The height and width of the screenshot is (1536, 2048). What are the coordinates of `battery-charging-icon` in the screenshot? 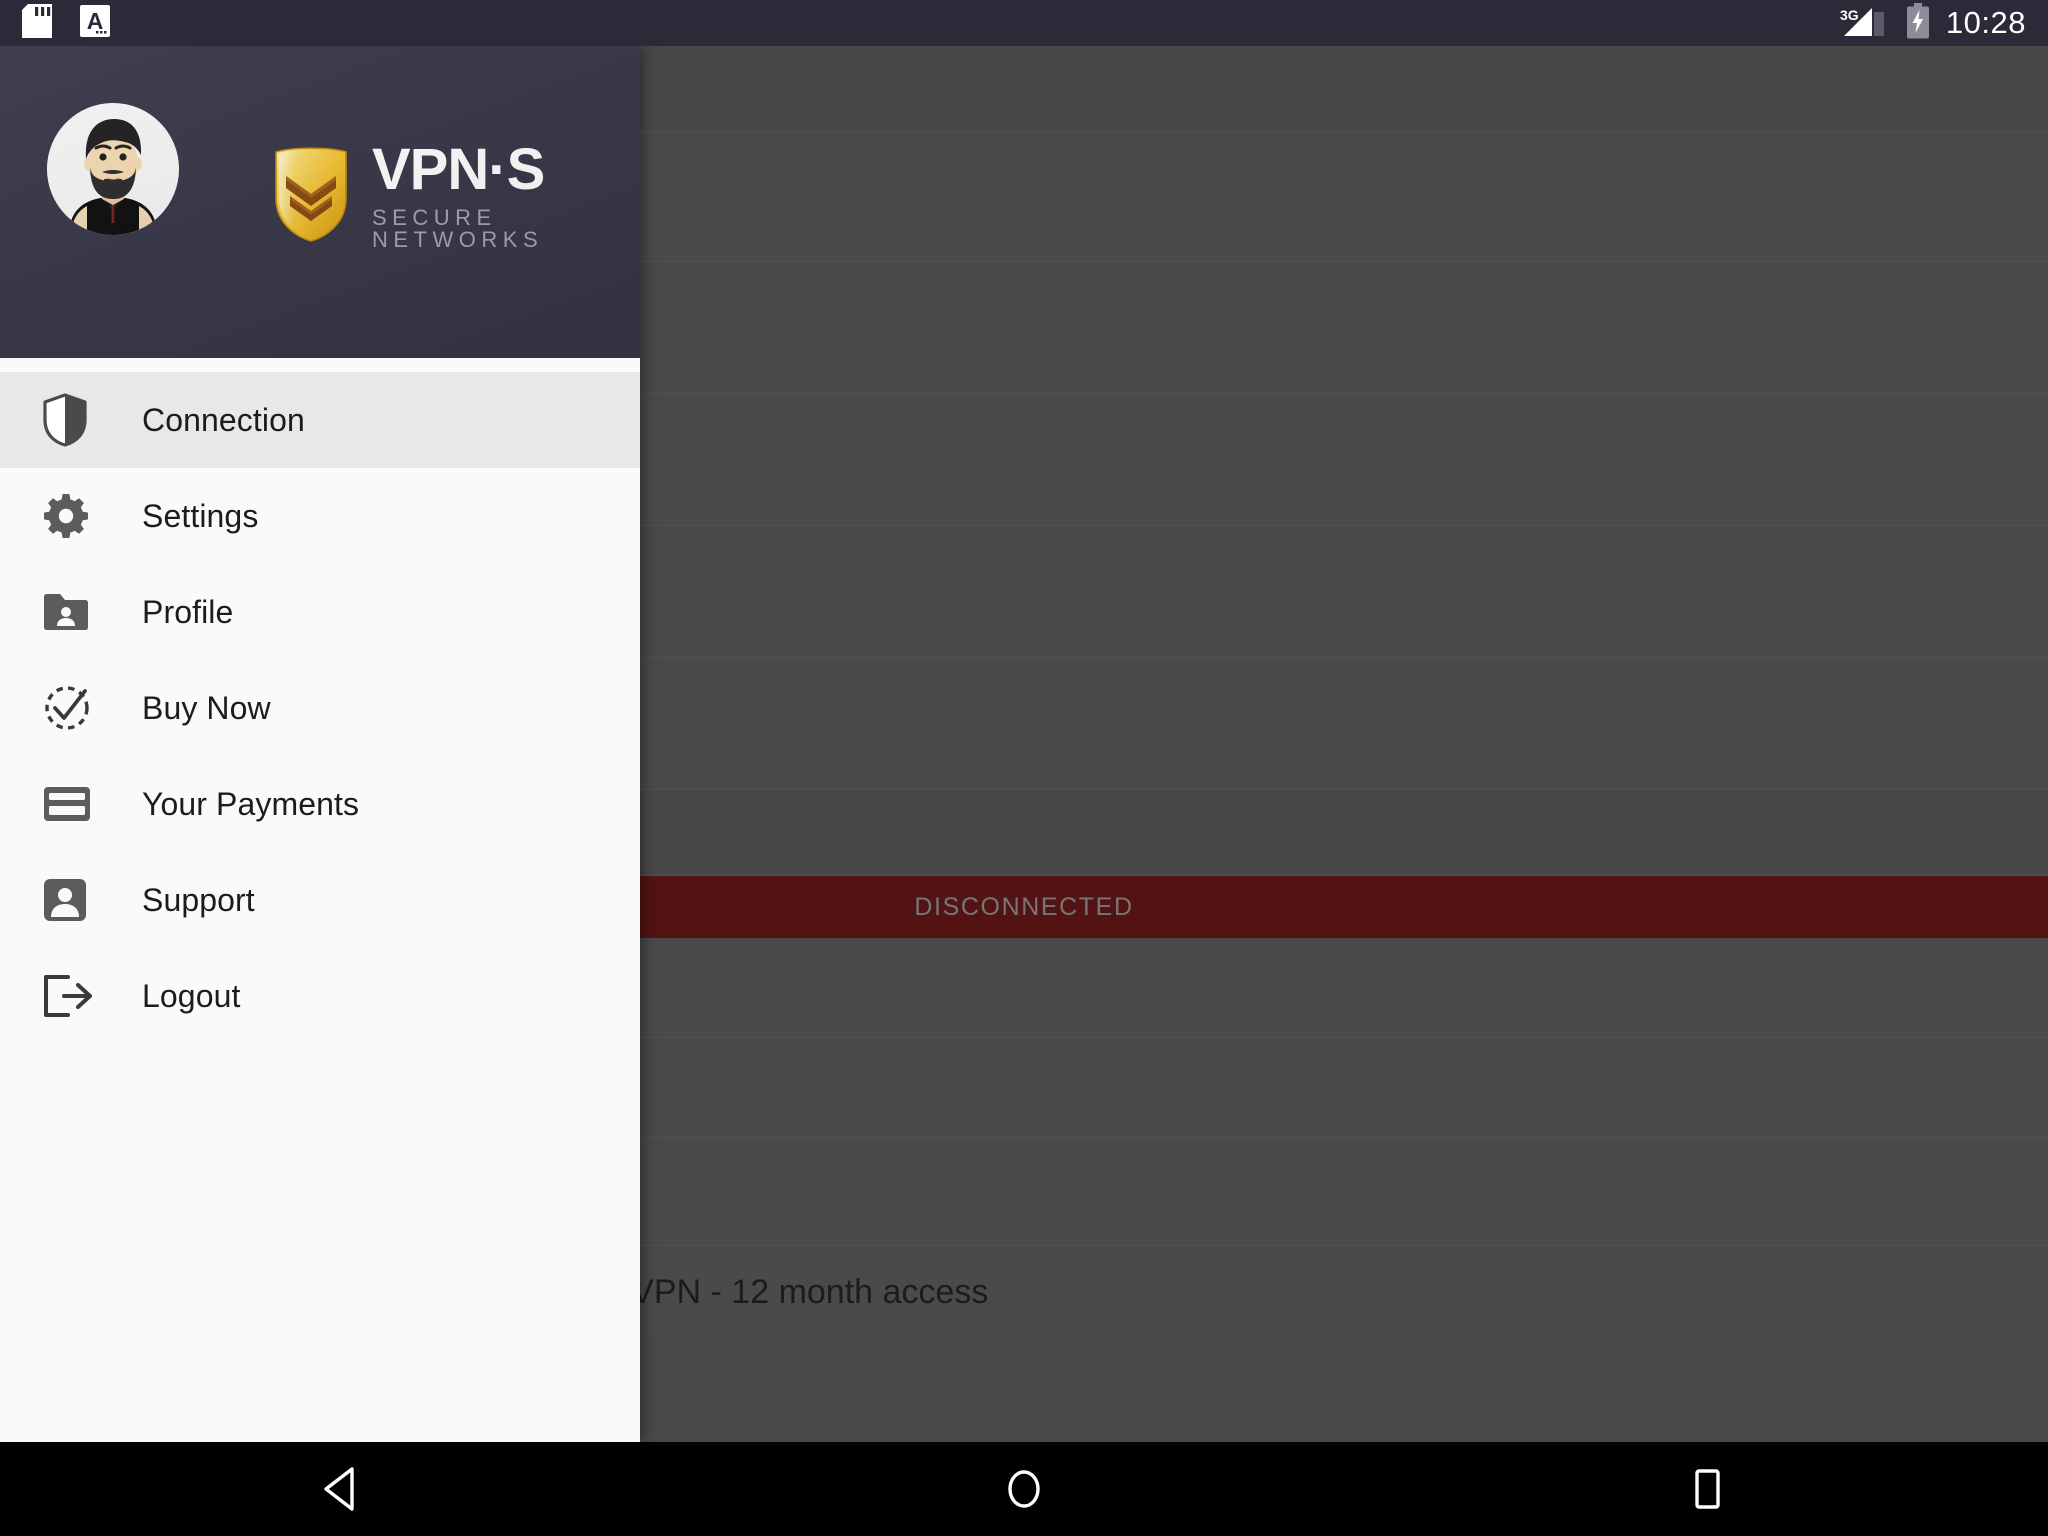 It's located at (1918, 23).